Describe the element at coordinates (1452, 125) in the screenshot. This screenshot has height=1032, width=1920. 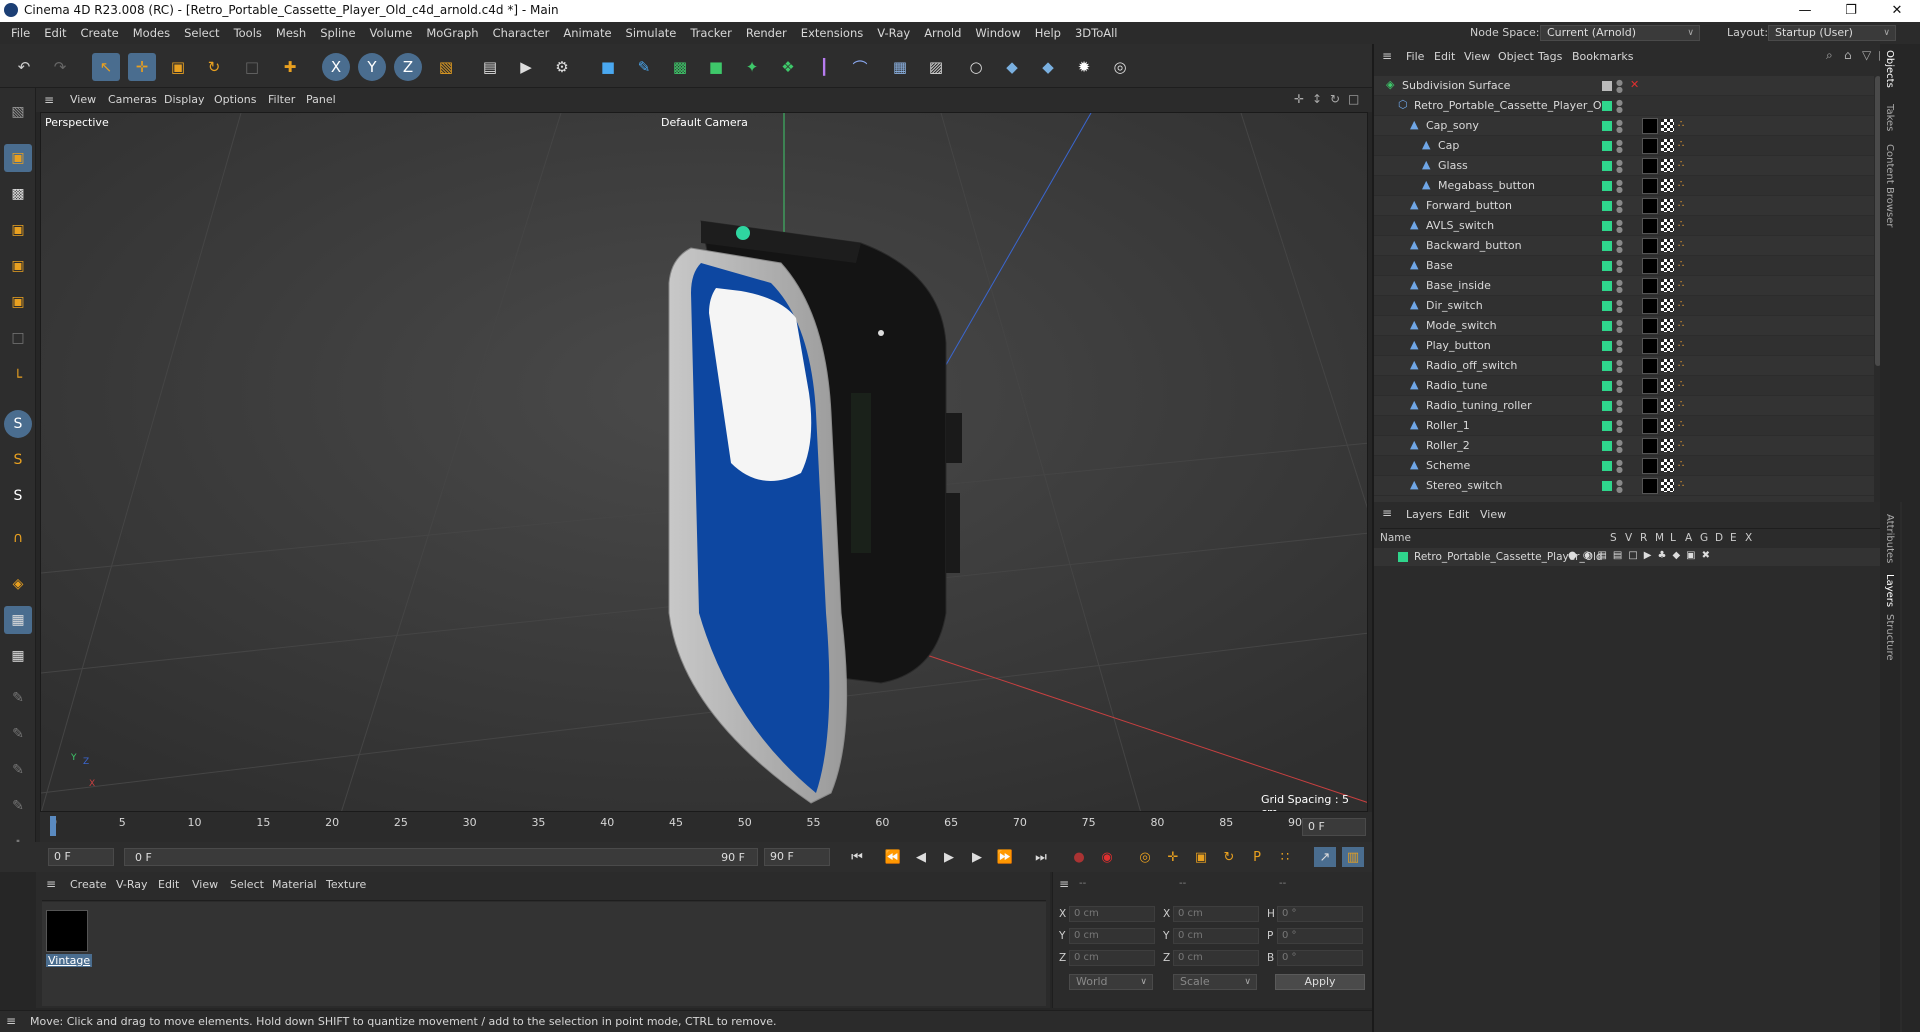
I see `object-name: Cap_sony` at that location.